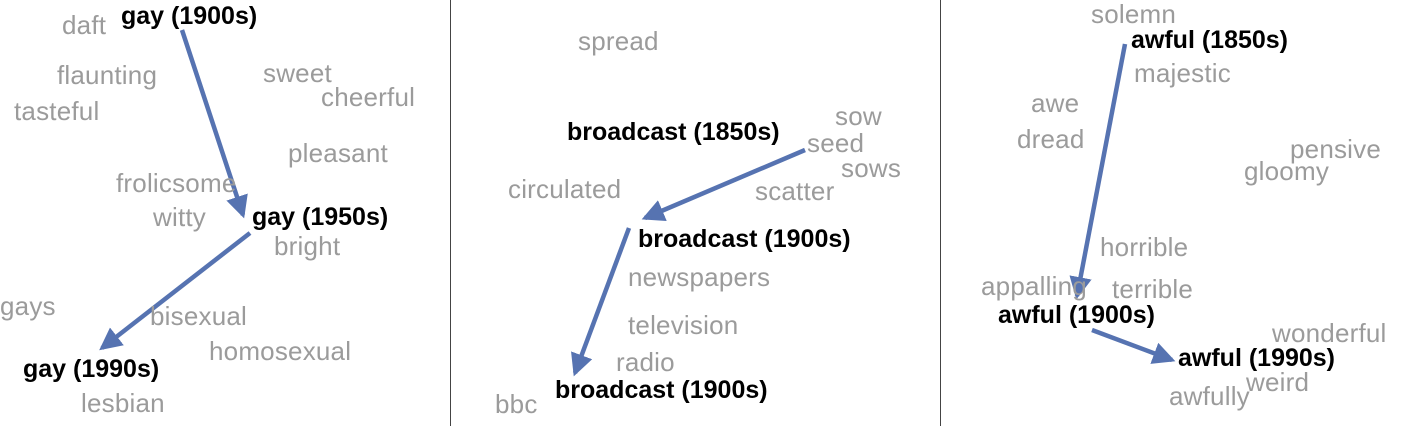 The width and height of the screenshot is (1402, 426). What do you see at coordinates (858, 116) in the screenshot?
I see `neighbor-word: sow` at bounding box center [858, 116].